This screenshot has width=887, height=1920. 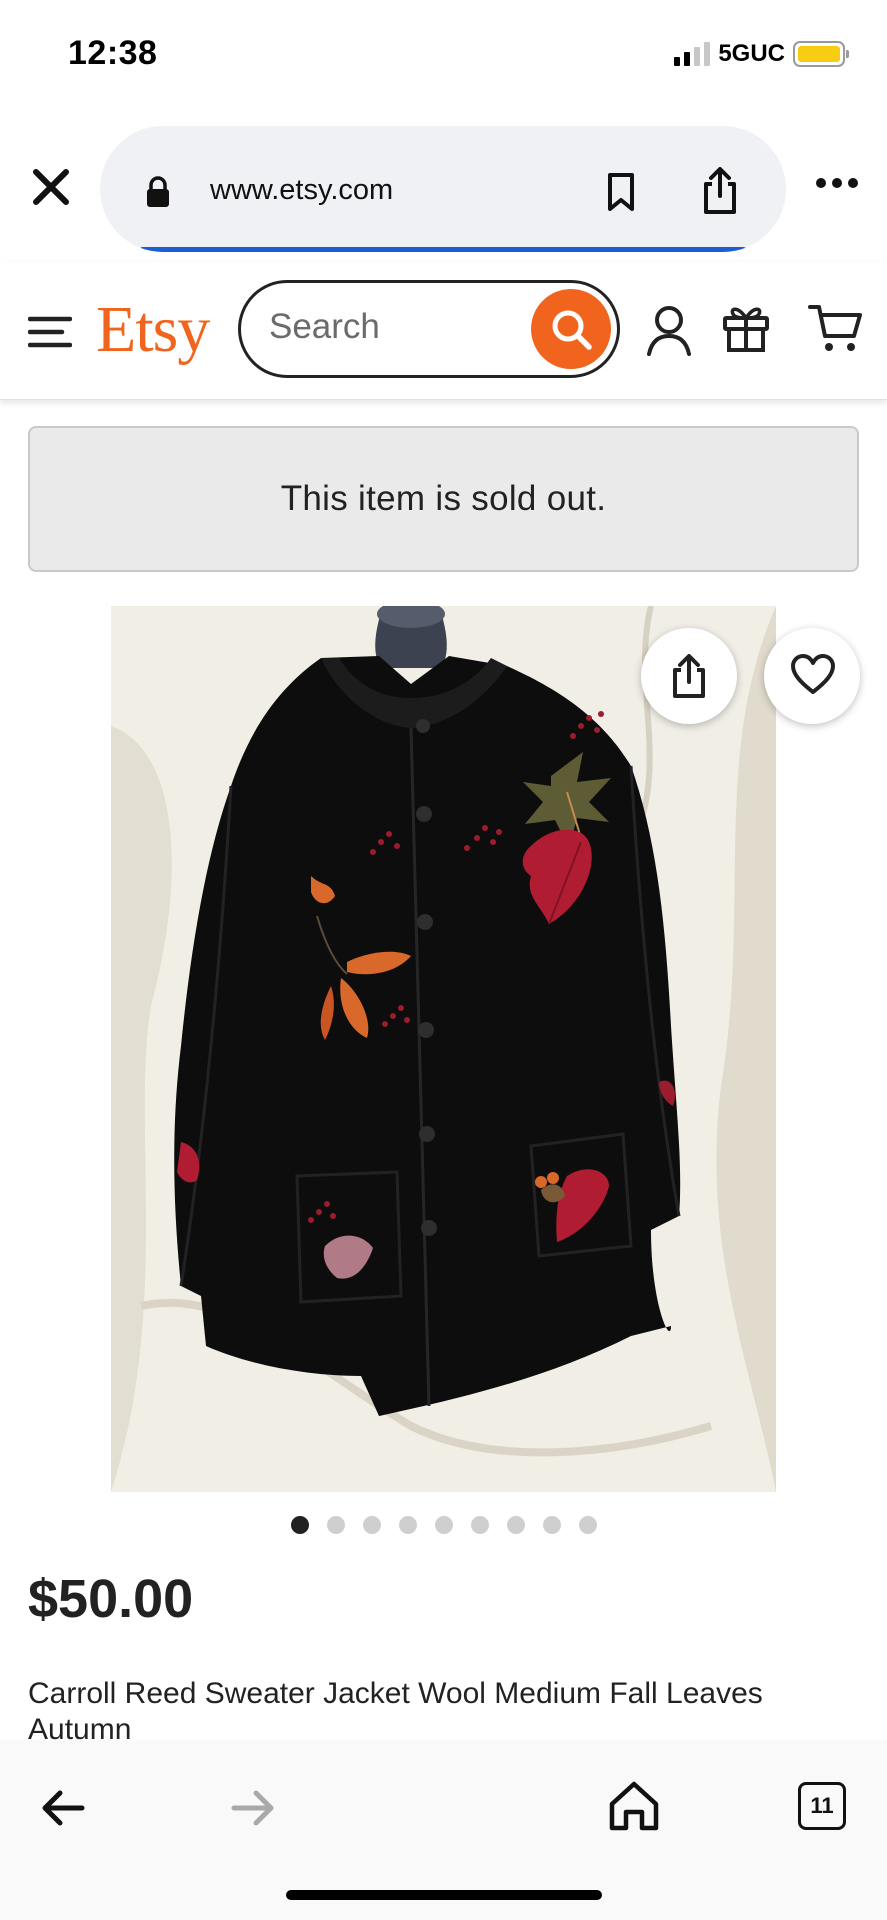 I want to click on favorite-button, so click(x=812, y=676).